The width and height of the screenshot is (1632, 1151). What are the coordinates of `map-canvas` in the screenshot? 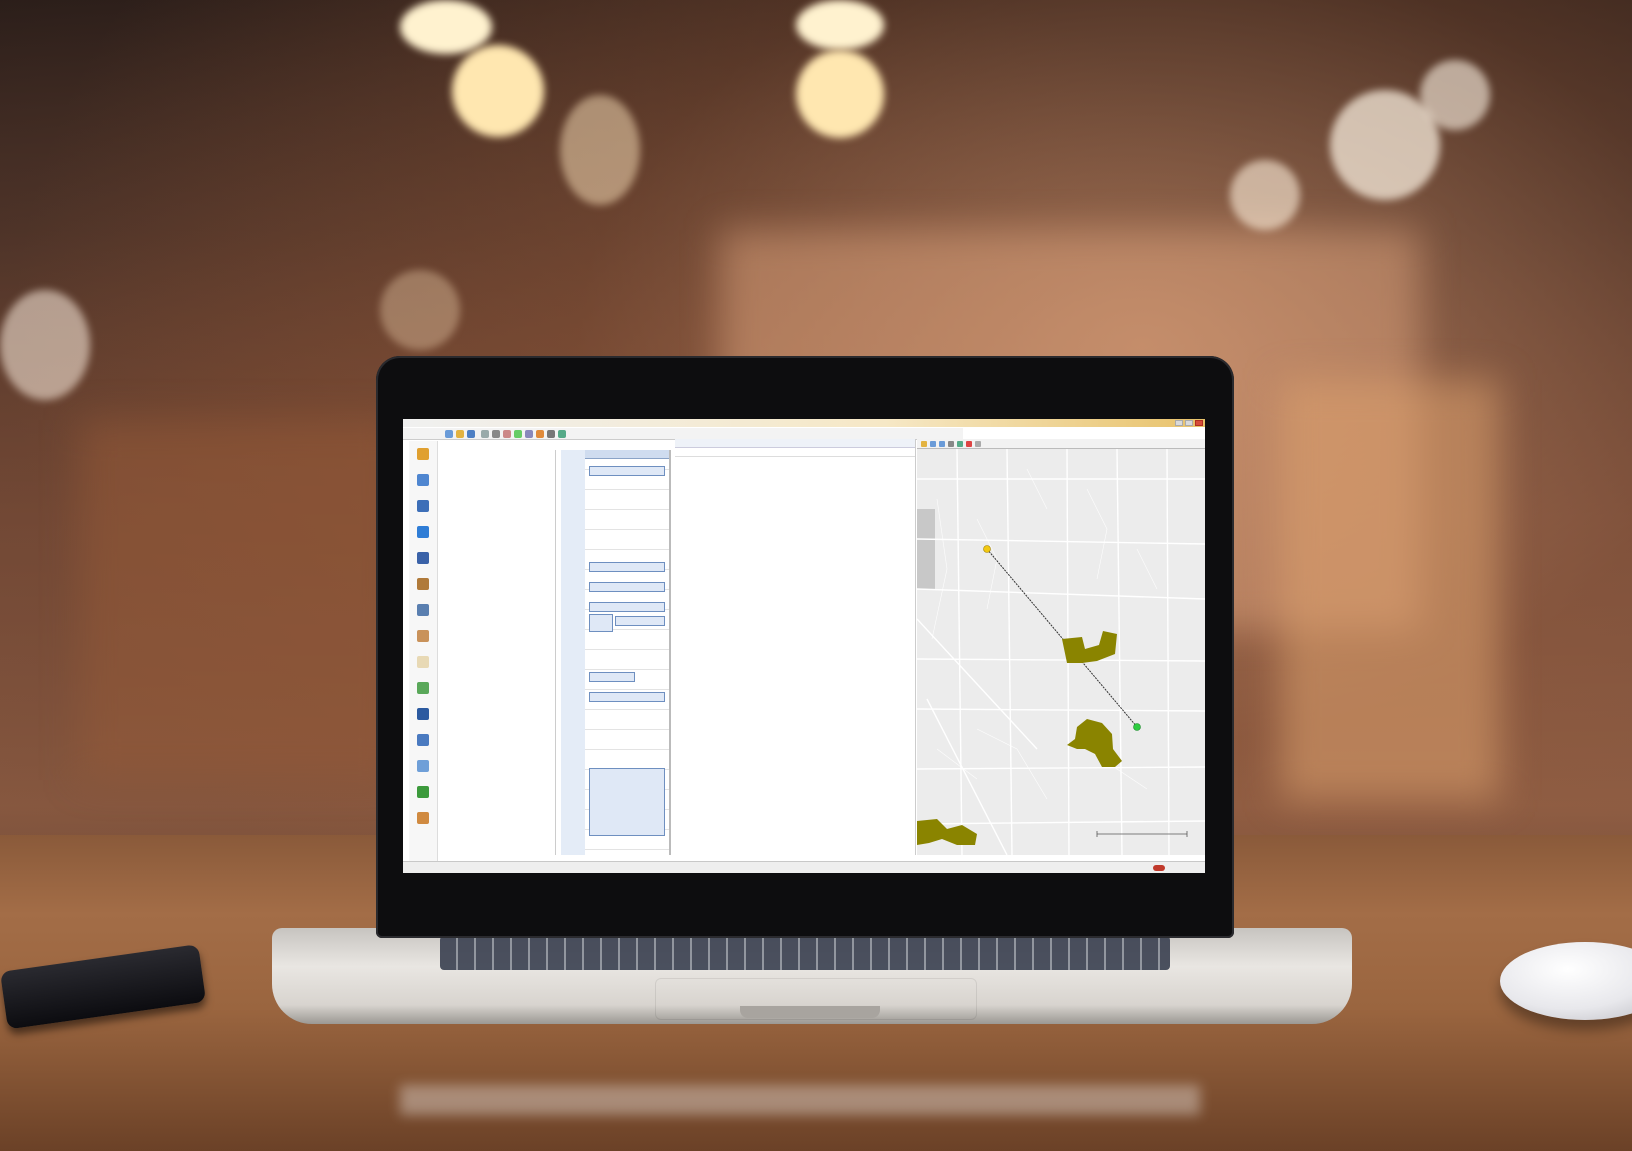 It's located at (1061, 652).